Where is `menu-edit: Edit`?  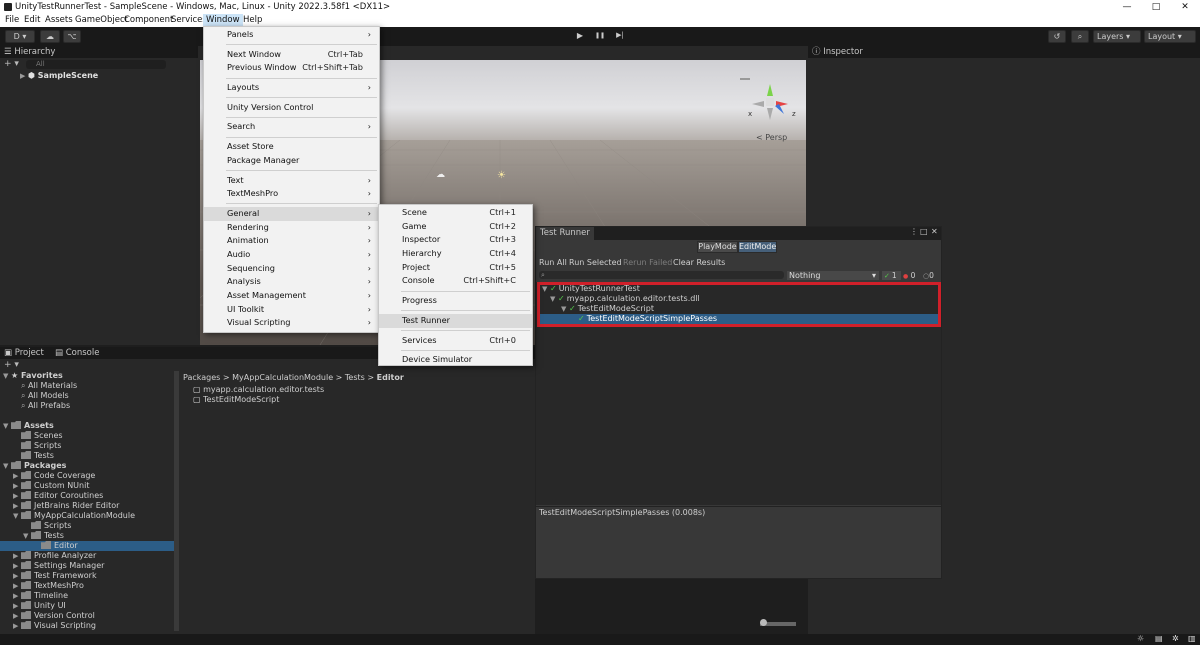
menu-edit: Edit is located at coordinates (32, 20).